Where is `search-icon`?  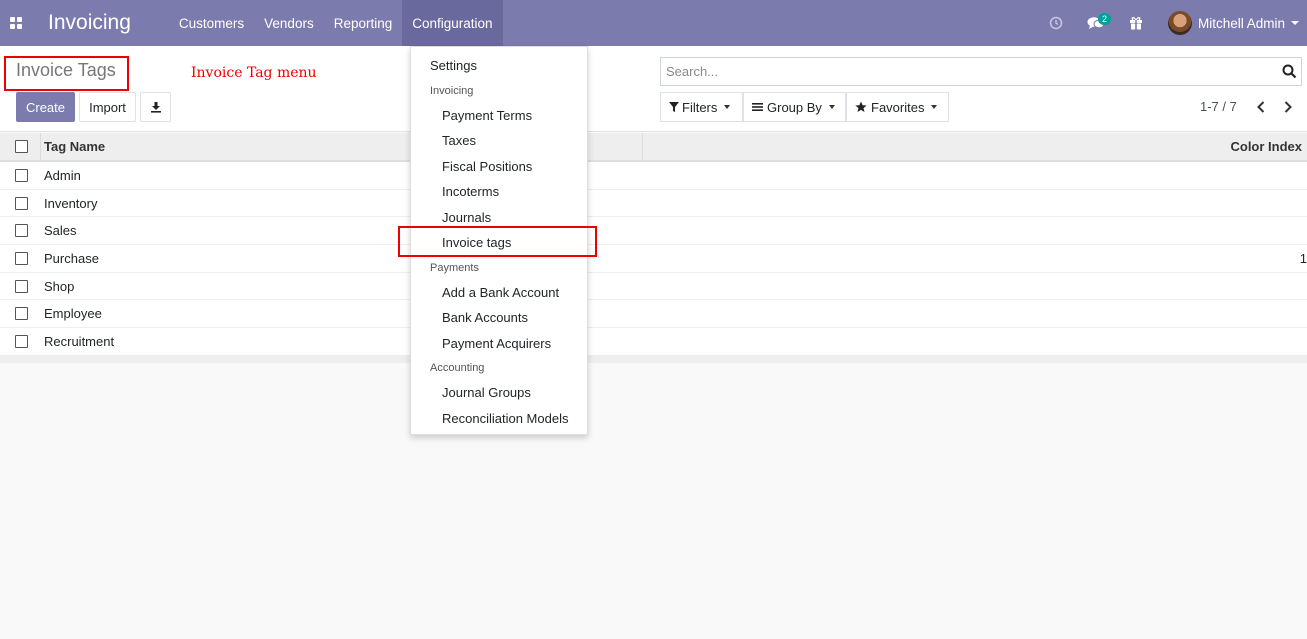
search-icon is located at coordinates (1289, 73).